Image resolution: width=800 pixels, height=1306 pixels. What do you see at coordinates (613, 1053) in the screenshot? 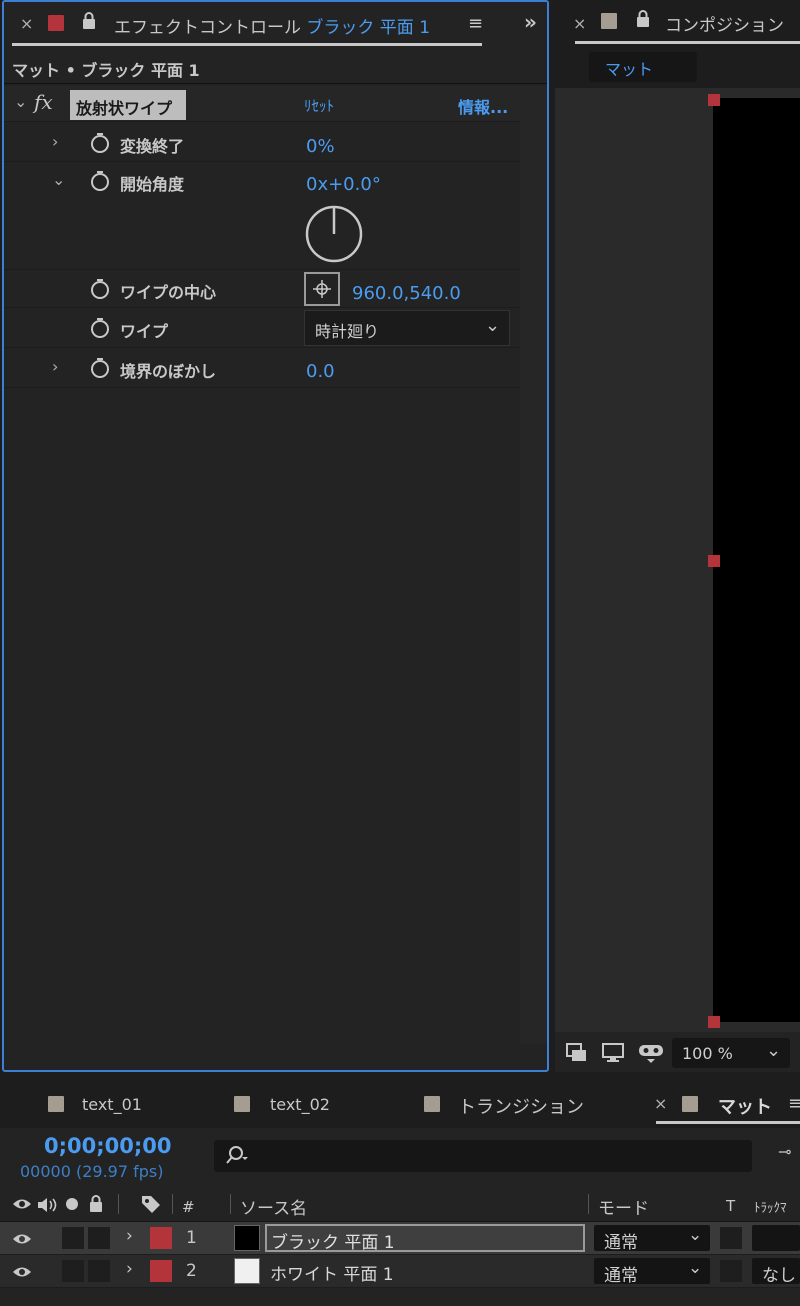
I see `monitor-icon` at bounding box center [613, 1053].